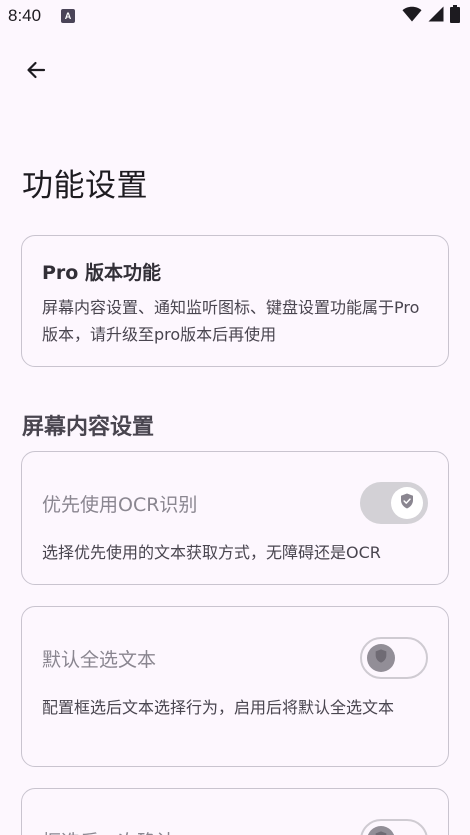 The height and width of the screenshot is (835, 470). Describe the element at coordinates (25, 15) in the screenshot. I see `status-time: 8:40` at that location.